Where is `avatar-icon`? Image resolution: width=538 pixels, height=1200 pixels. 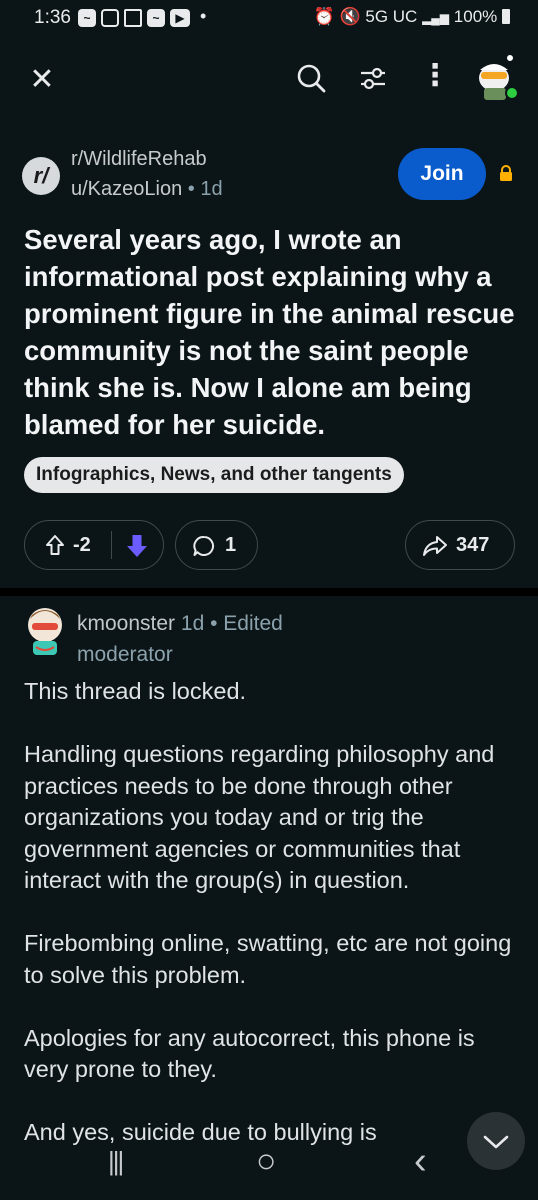 avatar-icon is located at coordinates (499, 77).